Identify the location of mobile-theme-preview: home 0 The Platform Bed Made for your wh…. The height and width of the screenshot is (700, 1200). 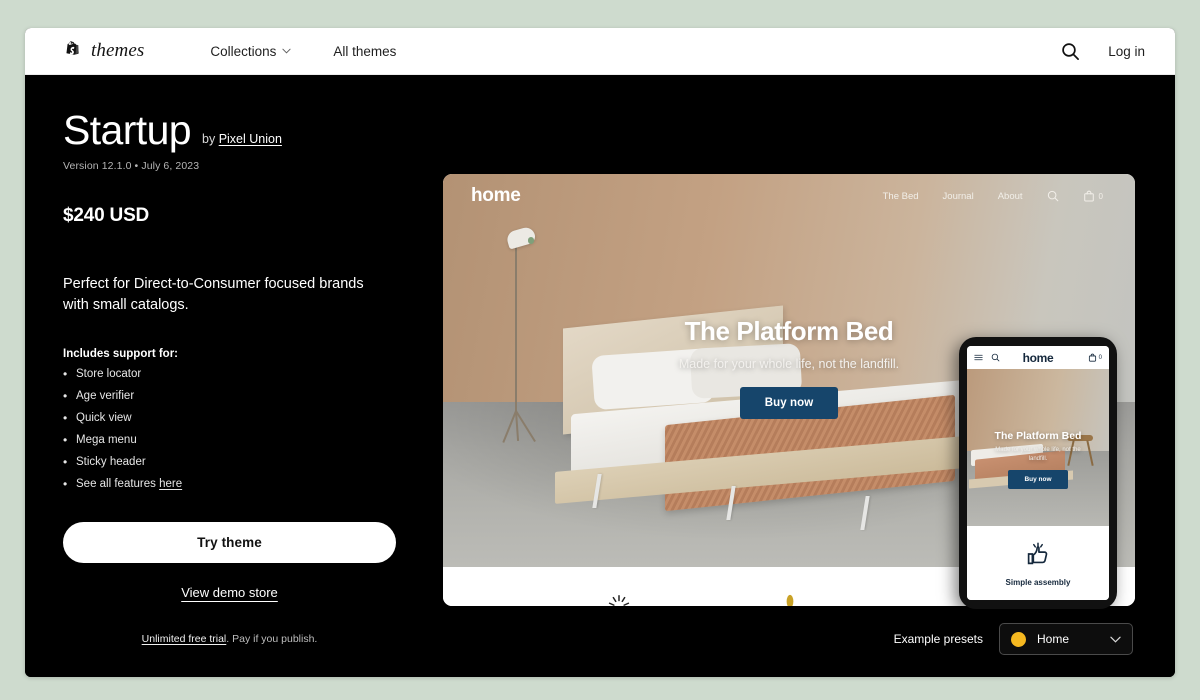
(1038, 473).